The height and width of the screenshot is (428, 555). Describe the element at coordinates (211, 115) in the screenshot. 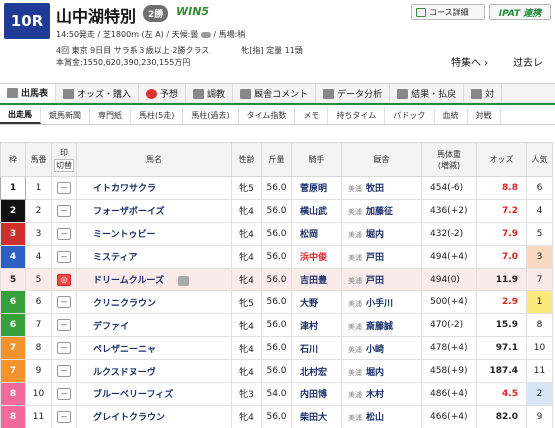

I see `subtab-bachu-past: 馬柱(過去)` at that location.